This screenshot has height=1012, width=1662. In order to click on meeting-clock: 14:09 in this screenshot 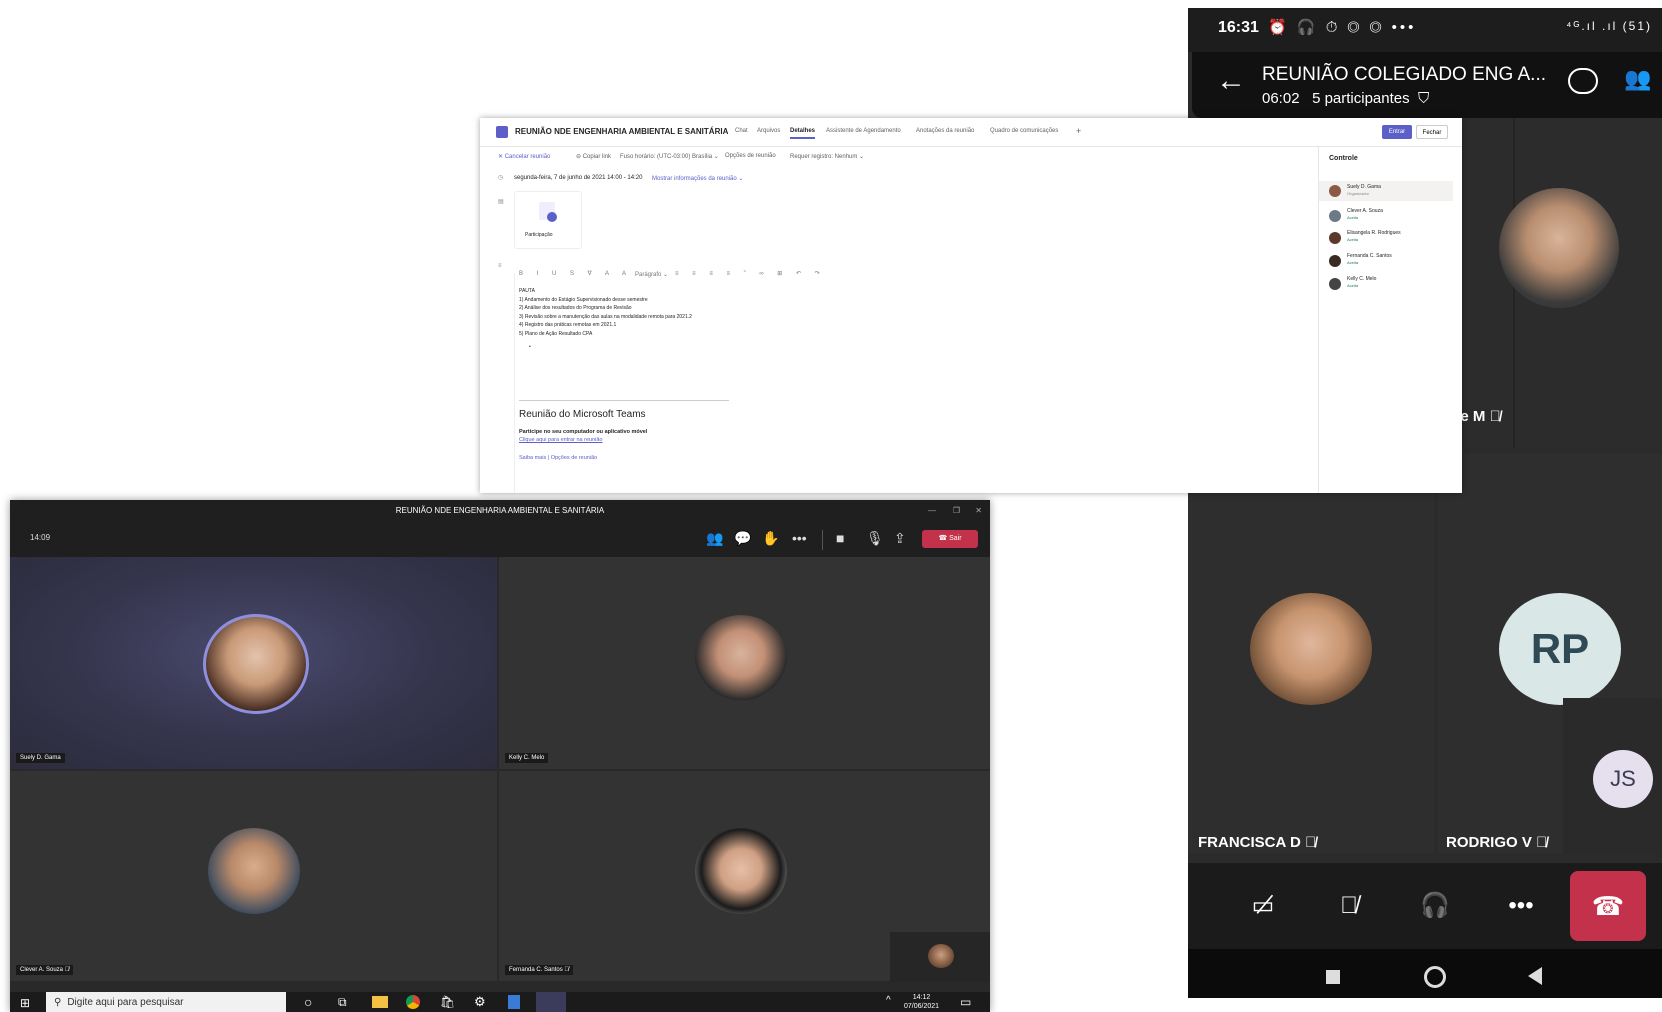, I will do `click(40, 537)`.